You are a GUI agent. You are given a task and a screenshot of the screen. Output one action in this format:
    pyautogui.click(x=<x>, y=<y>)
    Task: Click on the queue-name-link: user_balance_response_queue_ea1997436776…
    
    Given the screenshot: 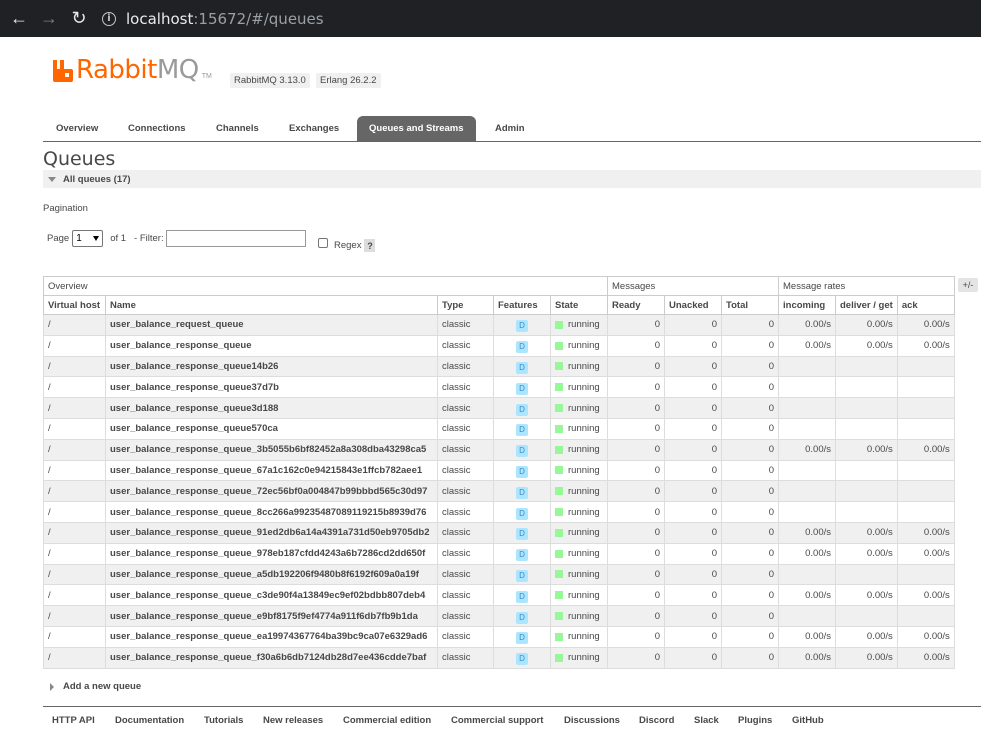 What is the action you would take?
    pyautogui.click(x=271, y=636)
    